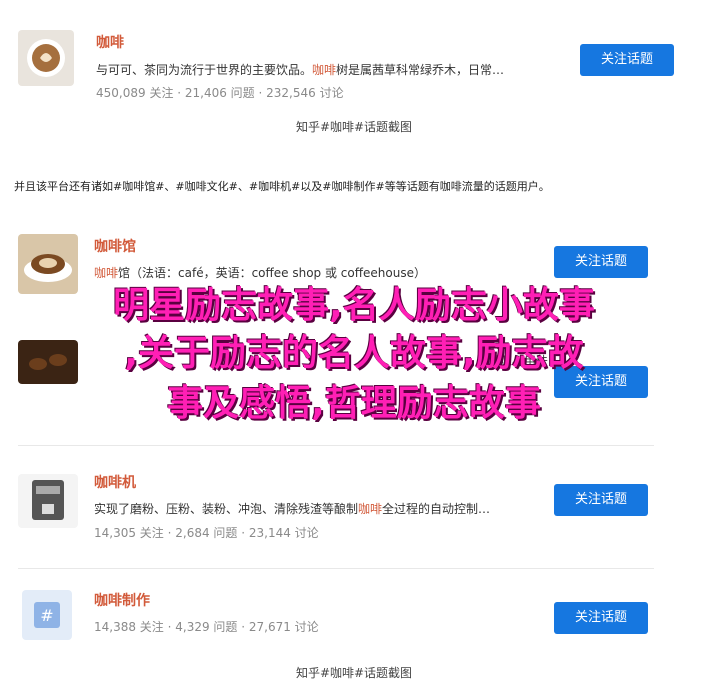 This screenshot has height=700, width=708. Describe the element at coordinates (115, 482) in the screenshot. I see `topic-title: 咖啡机` at that location.